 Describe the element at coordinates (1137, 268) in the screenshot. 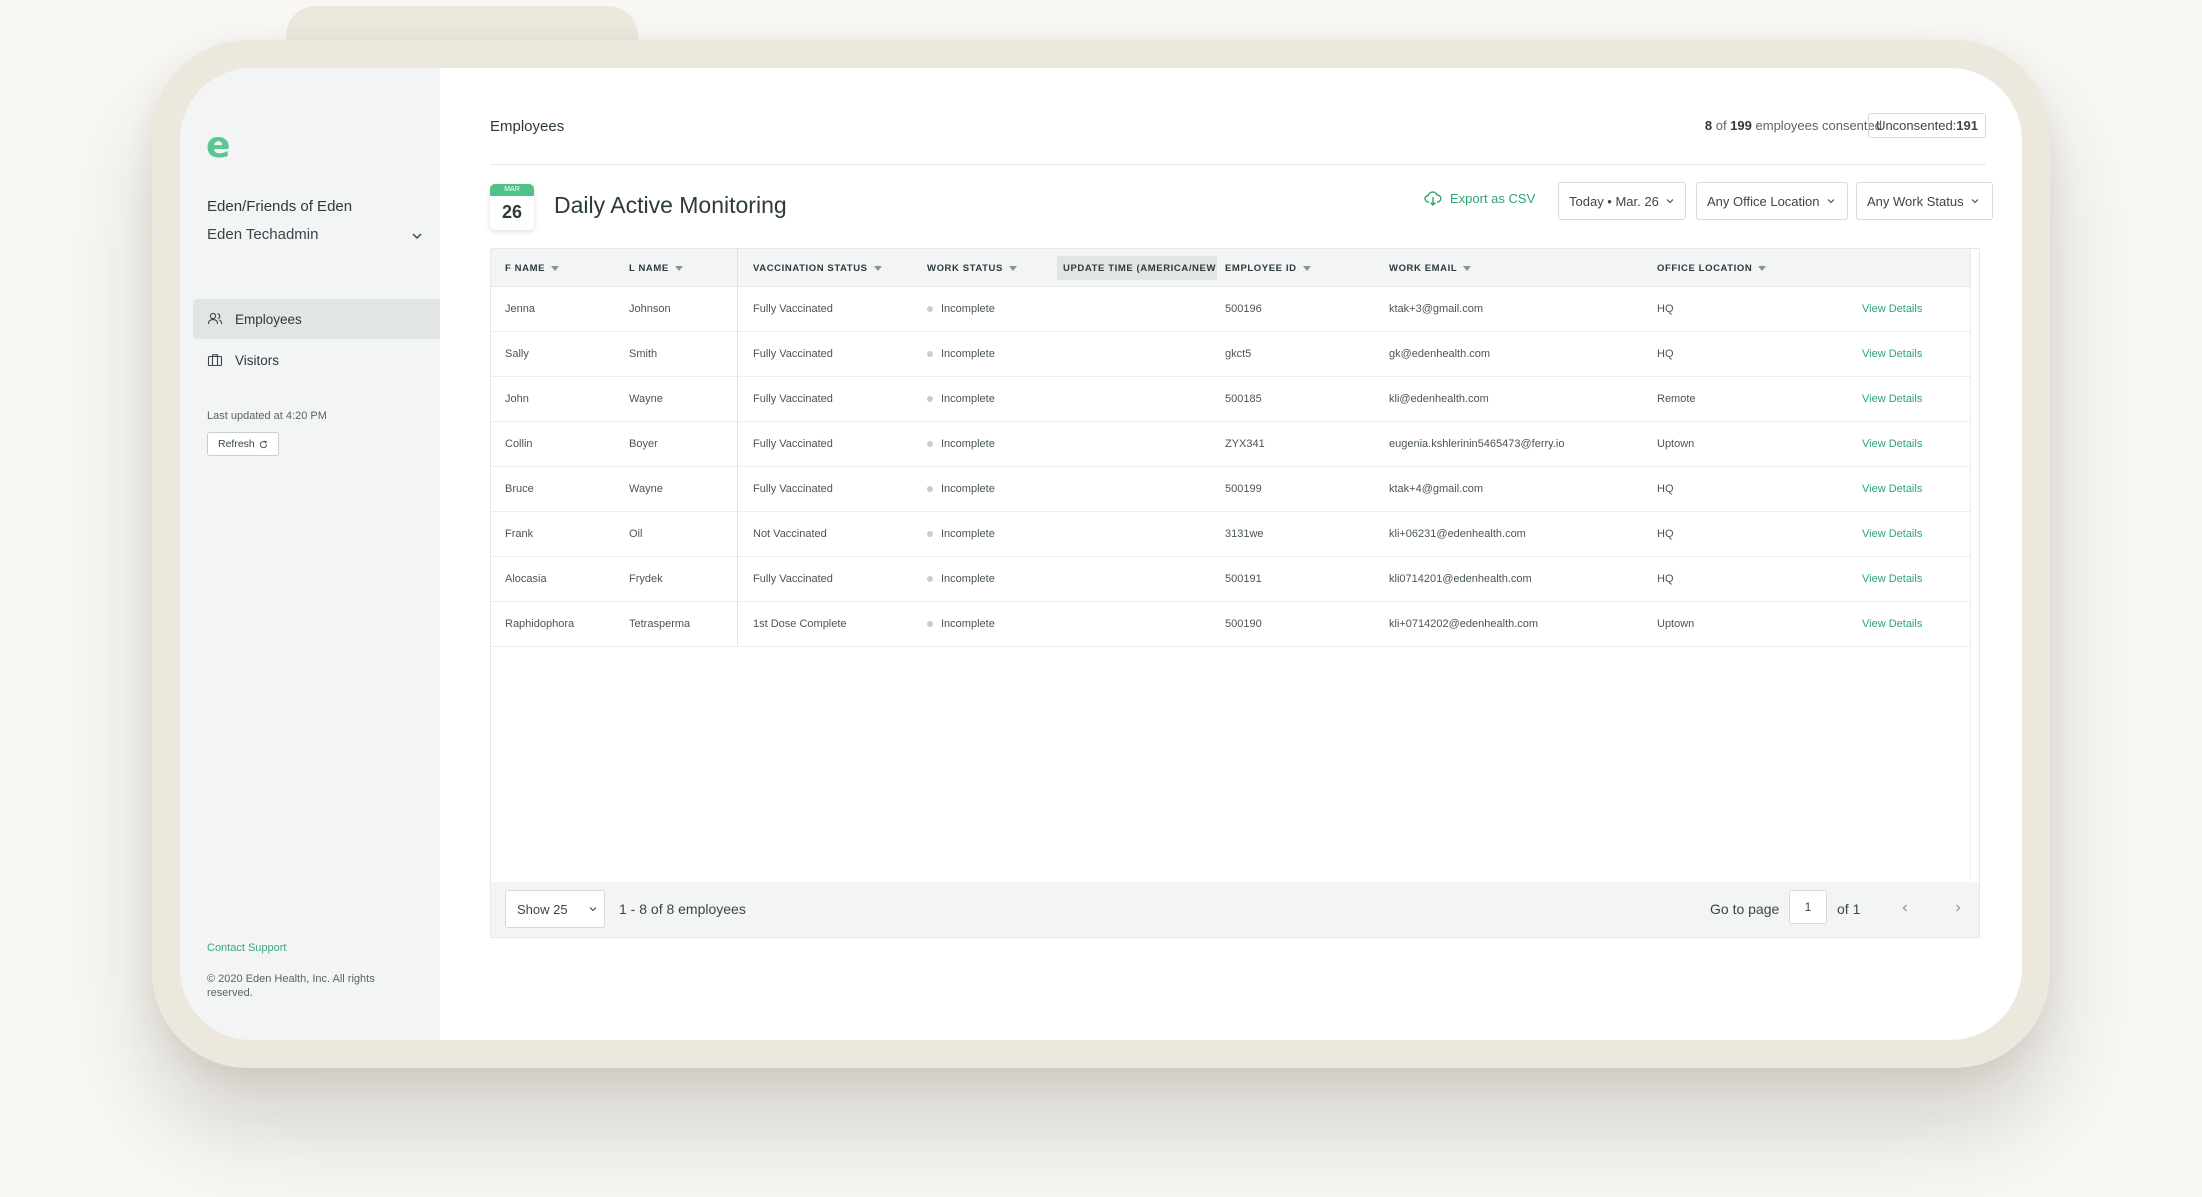

I see `column-header-update-time: Update Time (America/New` at that location.